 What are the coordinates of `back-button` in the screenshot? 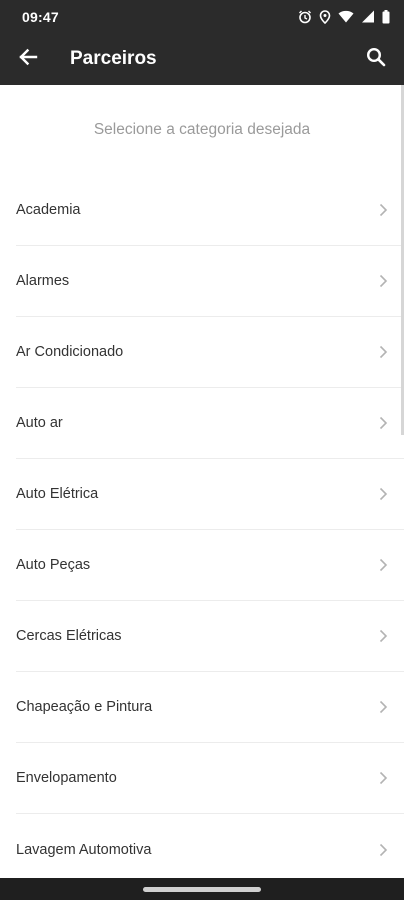 It's located at (28, 59).